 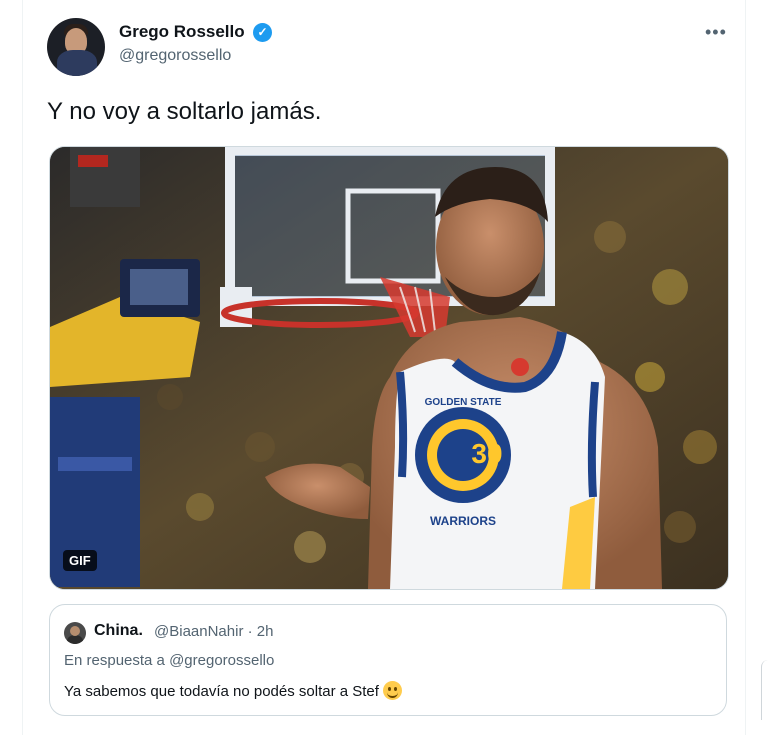 I want to click on author-handle: @gregorossello, so click(x=175, y=56).